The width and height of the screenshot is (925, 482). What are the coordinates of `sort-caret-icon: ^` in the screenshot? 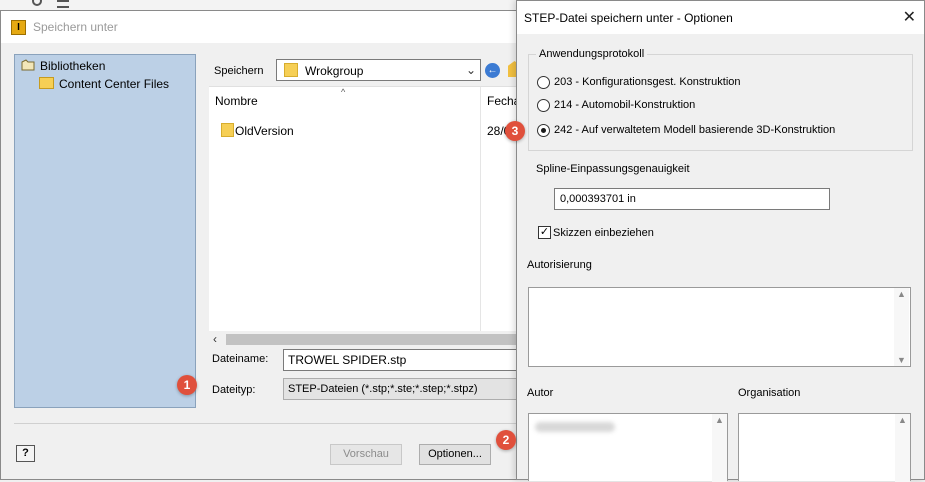 It's located at (343, 92).